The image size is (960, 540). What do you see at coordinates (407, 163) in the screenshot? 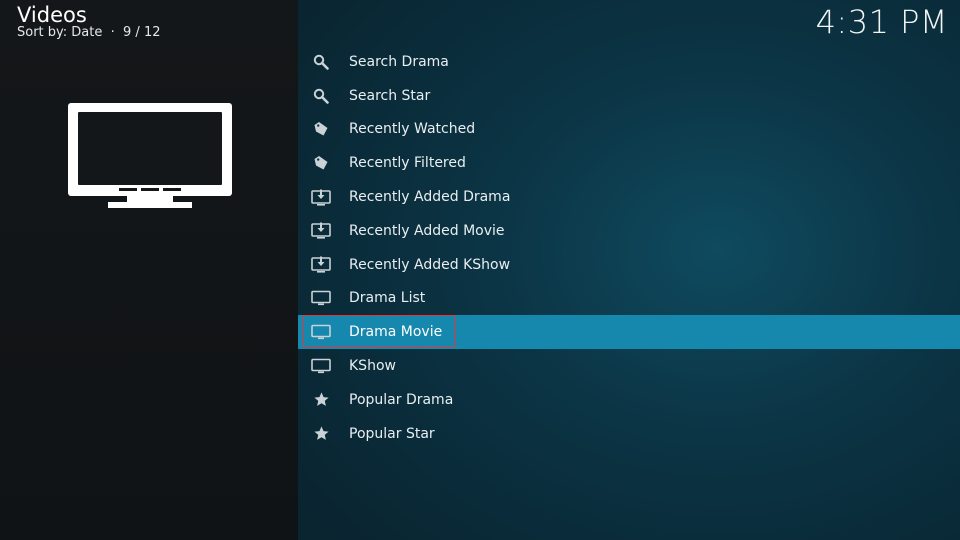
I see `menu-item-label: Recently Filtered` at bounding box center [407, 163].